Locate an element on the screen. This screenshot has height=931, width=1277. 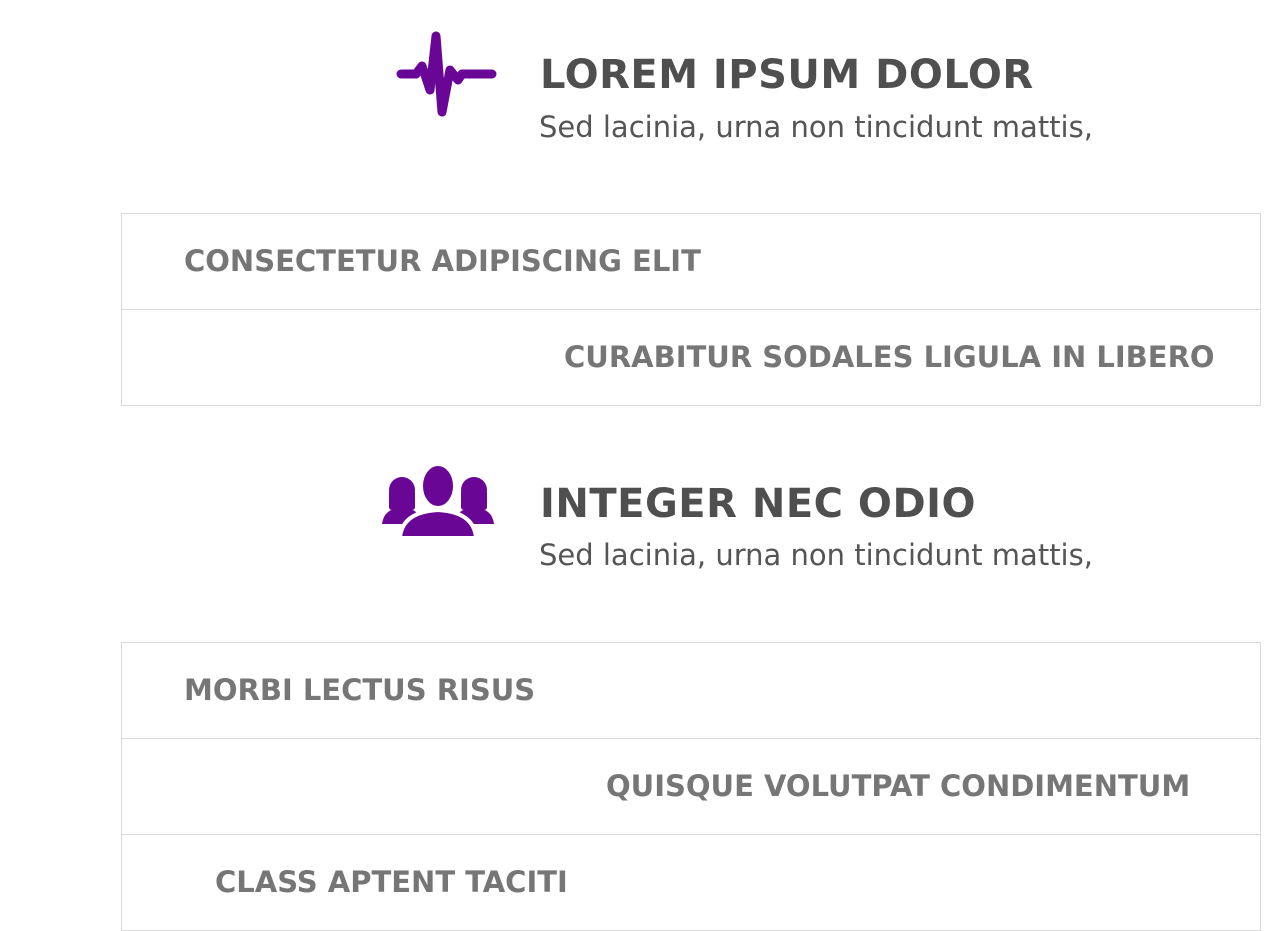
list-item: CONSECTETUR ADIPISCING ELIT is located at coordinates (691, 262).